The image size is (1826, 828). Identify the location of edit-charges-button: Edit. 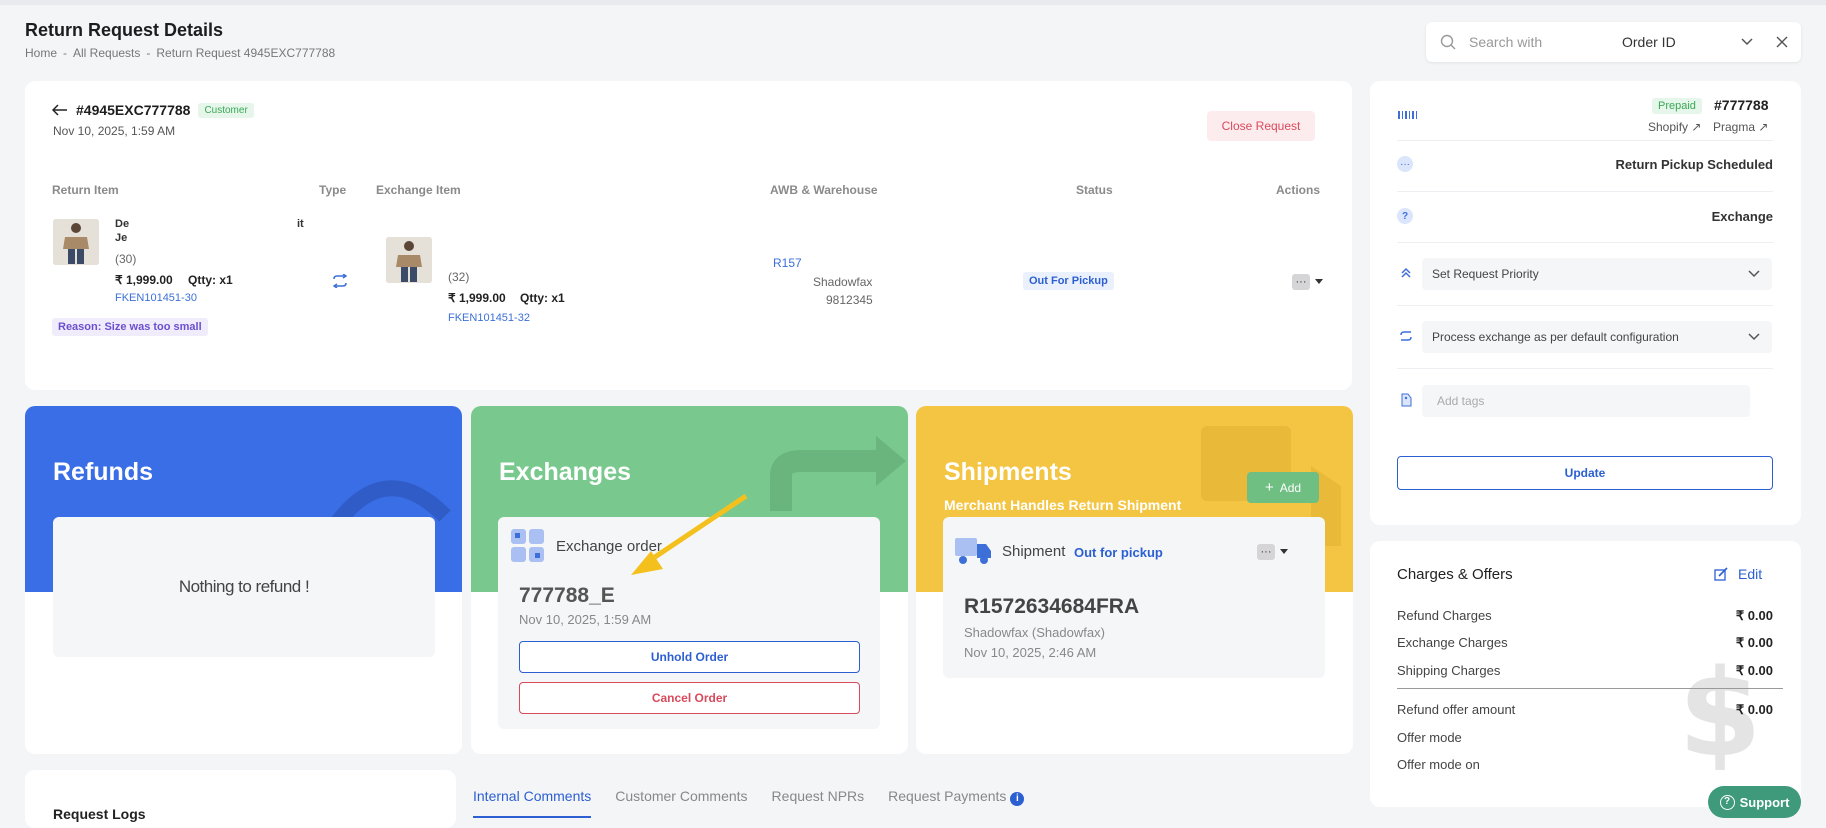
(1738, 574).